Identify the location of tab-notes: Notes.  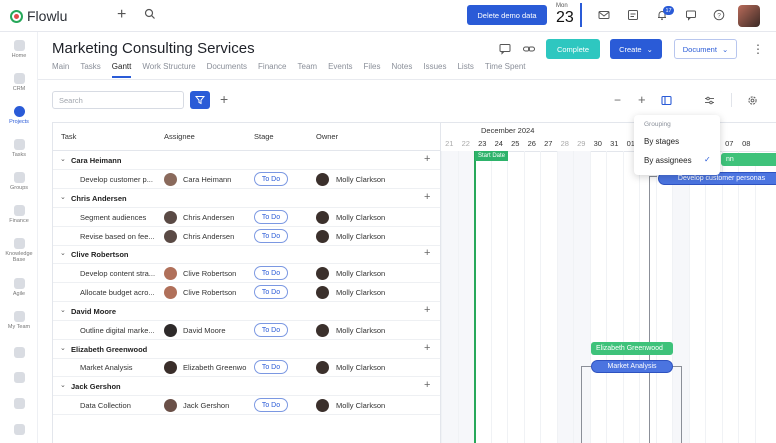
(401, 70).